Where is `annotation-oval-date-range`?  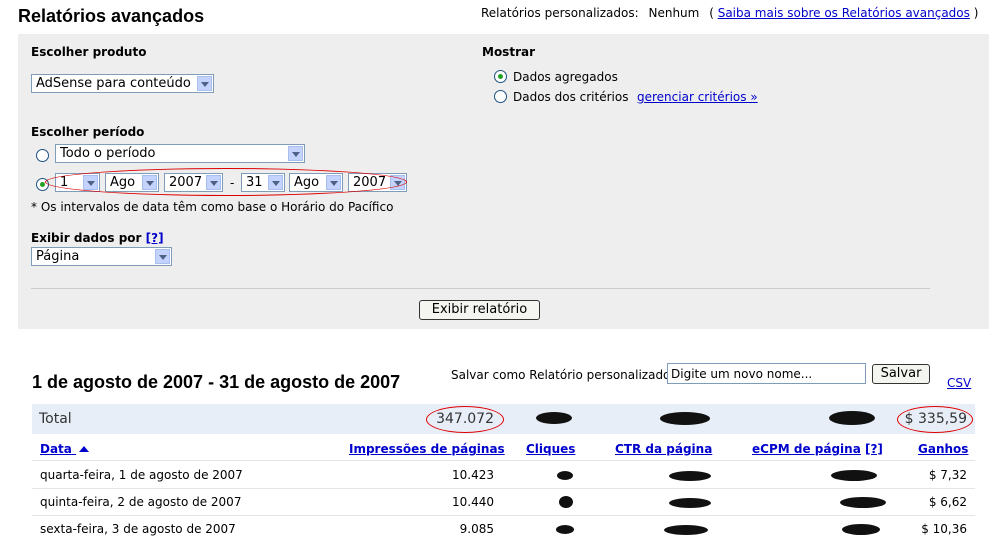
annotation-oval-date-range is located at coordinates (226, 182).